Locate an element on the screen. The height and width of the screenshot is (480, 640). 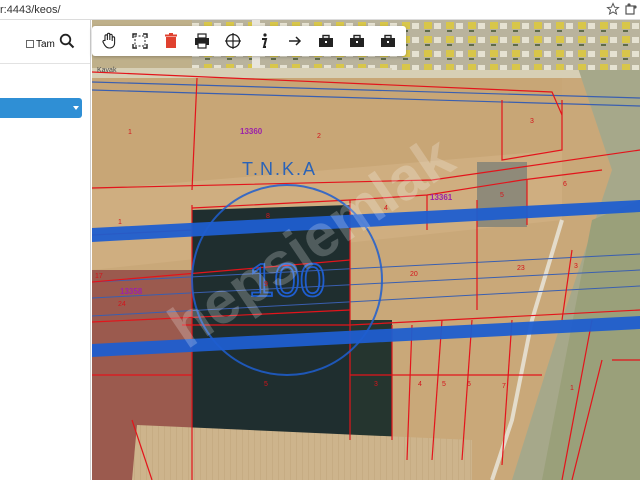
lot-number: 17 is located at coordinates (99, 276).